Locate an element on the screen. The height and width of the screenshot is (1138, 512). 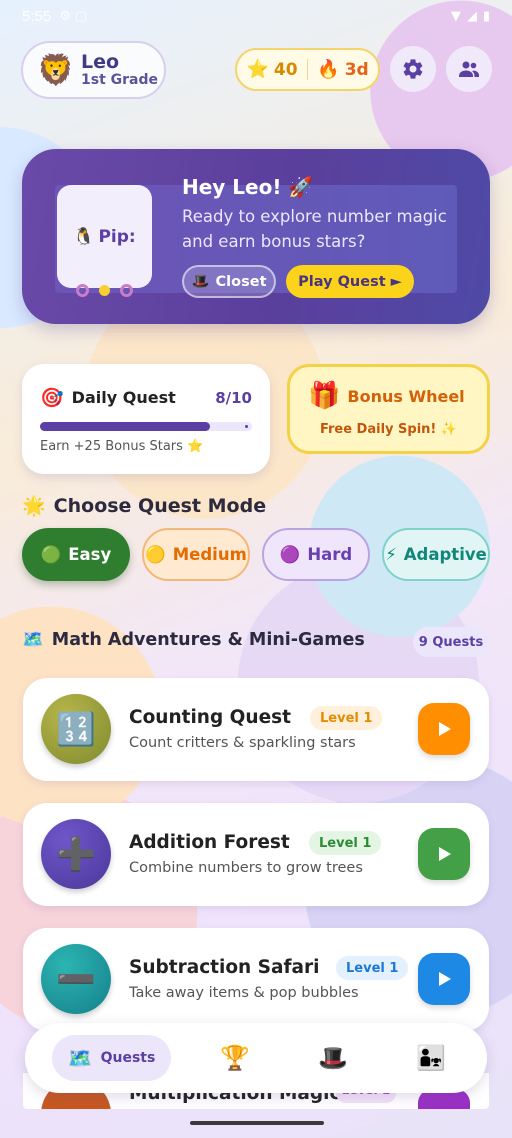
trophy-icon: 🏆 is located at coordinates (235, 1058).